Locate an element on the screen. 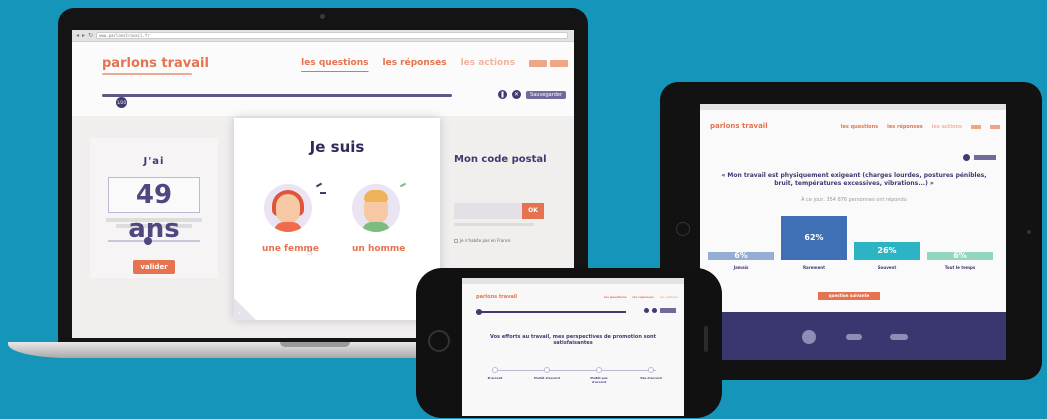 This screenshot has width=1047, height=419. age-panel: J'ai 49 ans valider is located at coordinates (154, 208).